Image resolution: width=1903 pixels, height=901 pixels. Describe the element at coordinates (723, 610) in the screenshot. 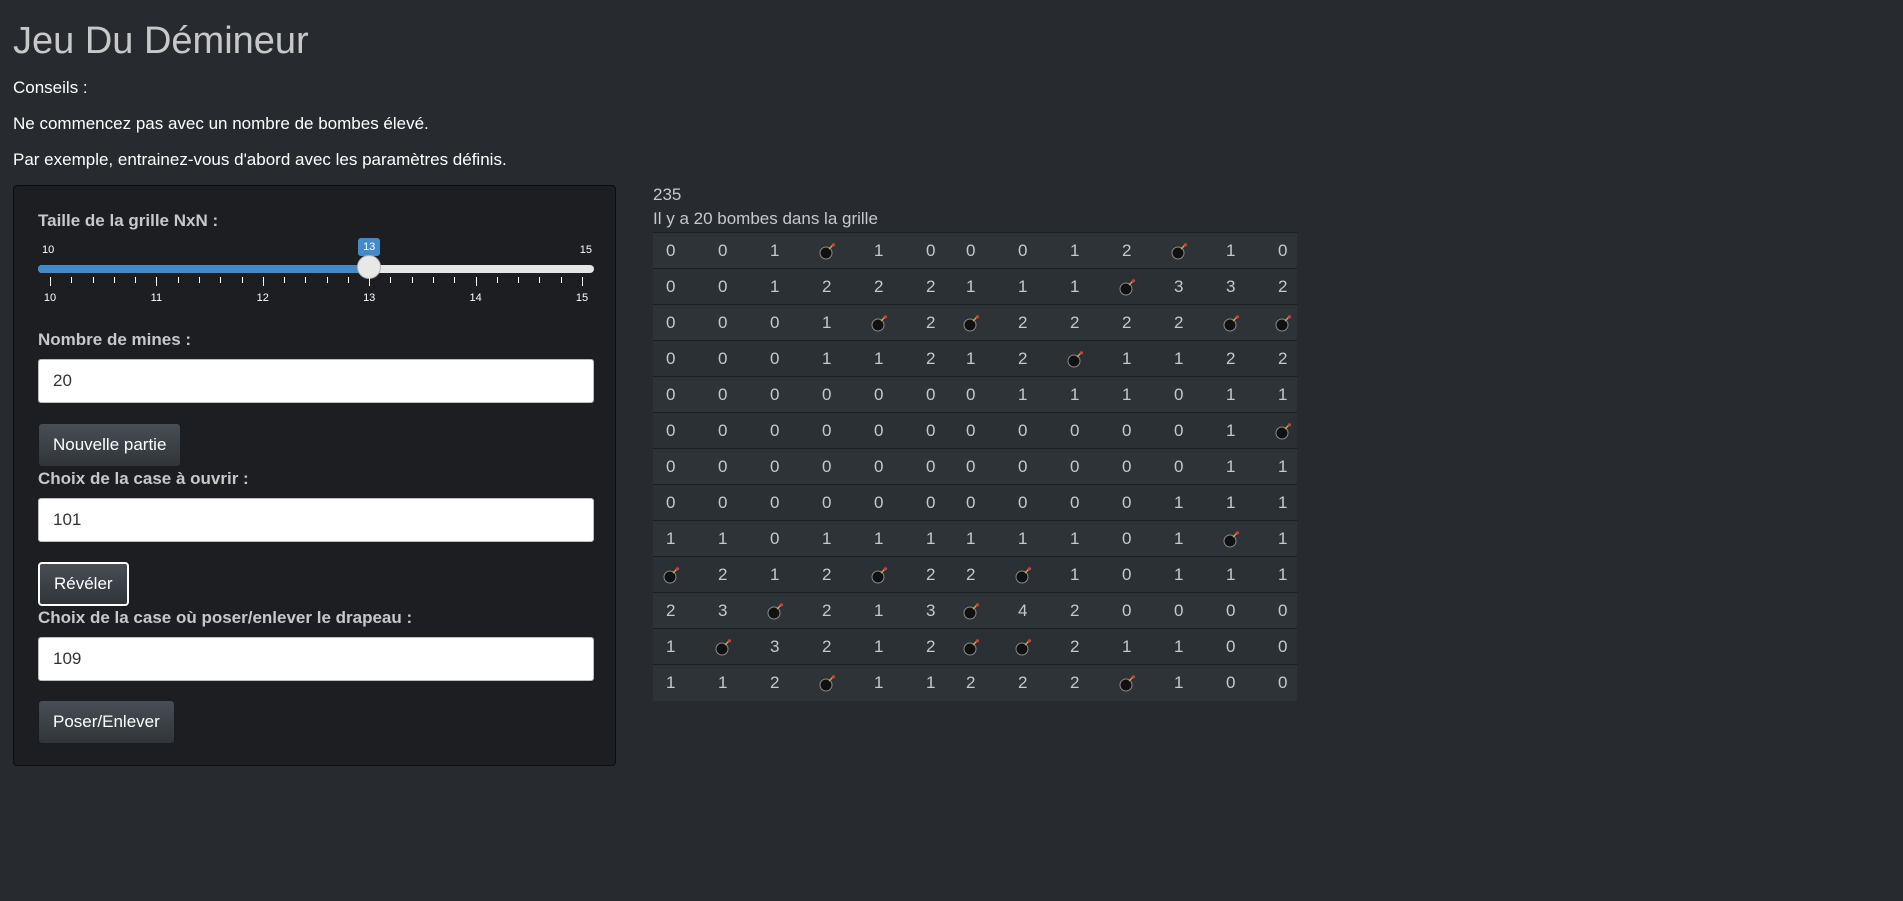

I see `cell-value: 3` at that location.